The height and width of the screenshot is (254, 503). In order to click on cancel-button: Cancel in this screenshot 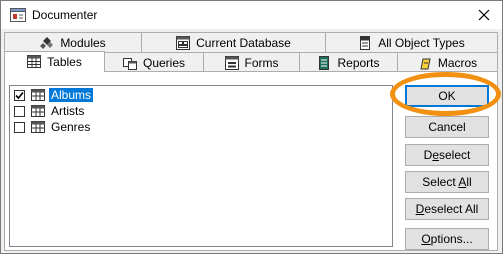, I will do `click(447, 127)`.